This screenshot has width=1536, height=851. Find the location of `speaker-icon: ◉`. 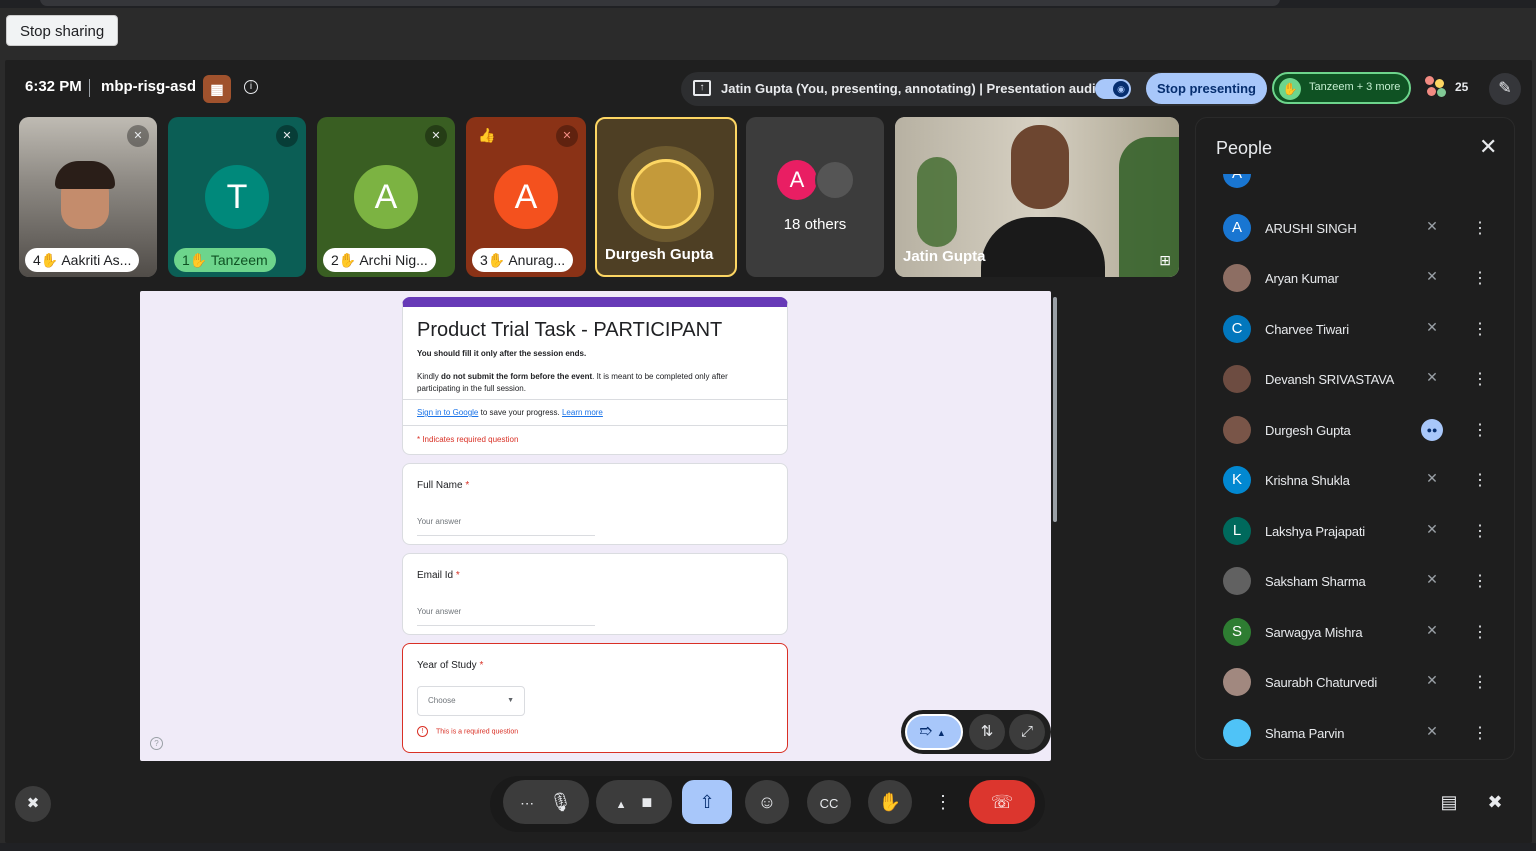

speaker-icon: ◉ is located at coordinates (1121, 89).